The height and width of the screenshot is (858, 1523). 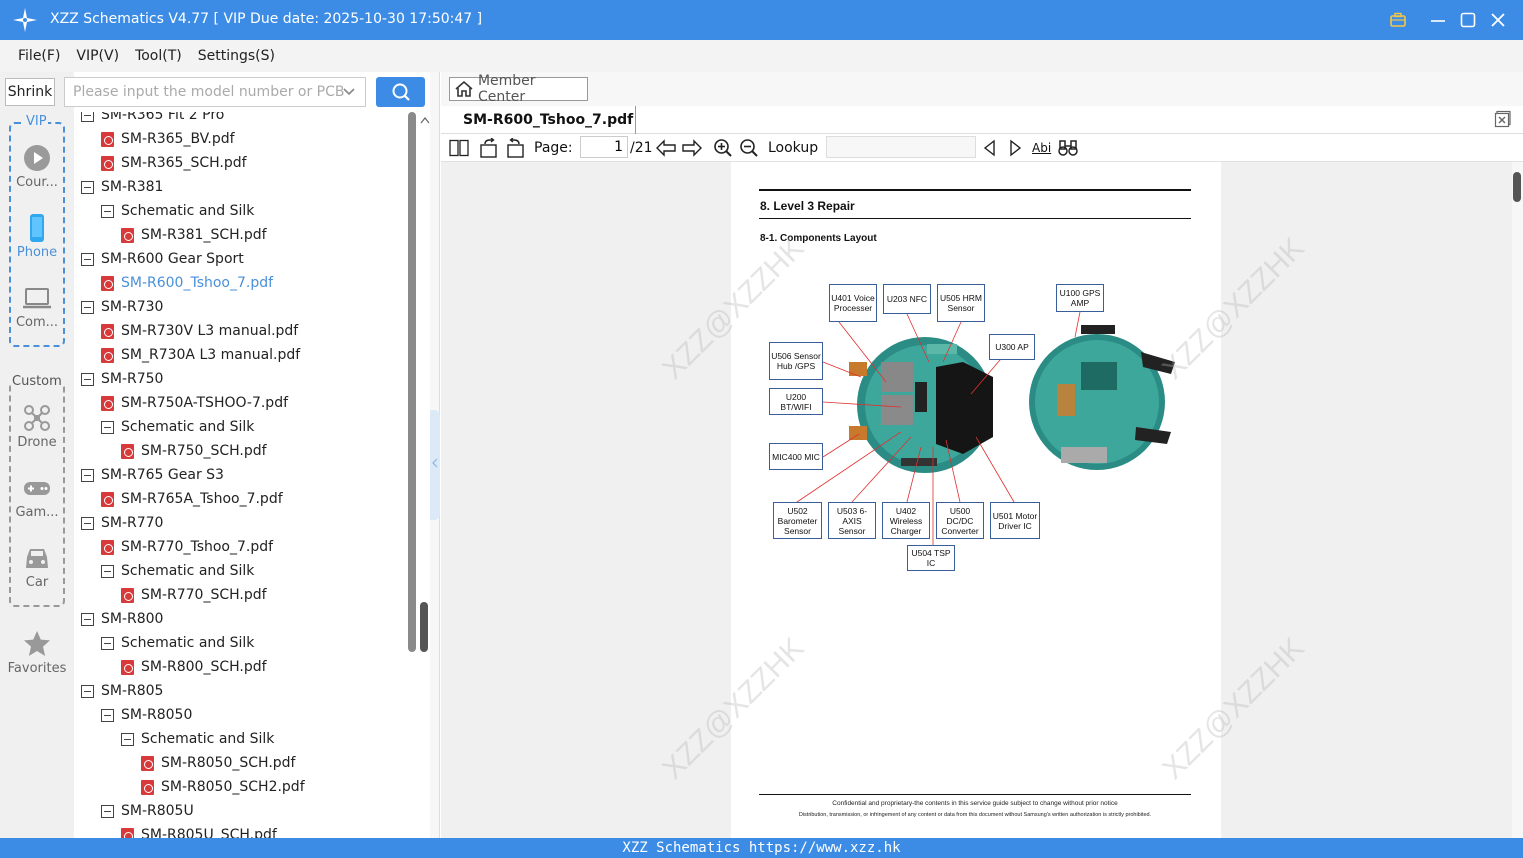 I want to click on thumbnails-toggle, so click(x=459, y=148).